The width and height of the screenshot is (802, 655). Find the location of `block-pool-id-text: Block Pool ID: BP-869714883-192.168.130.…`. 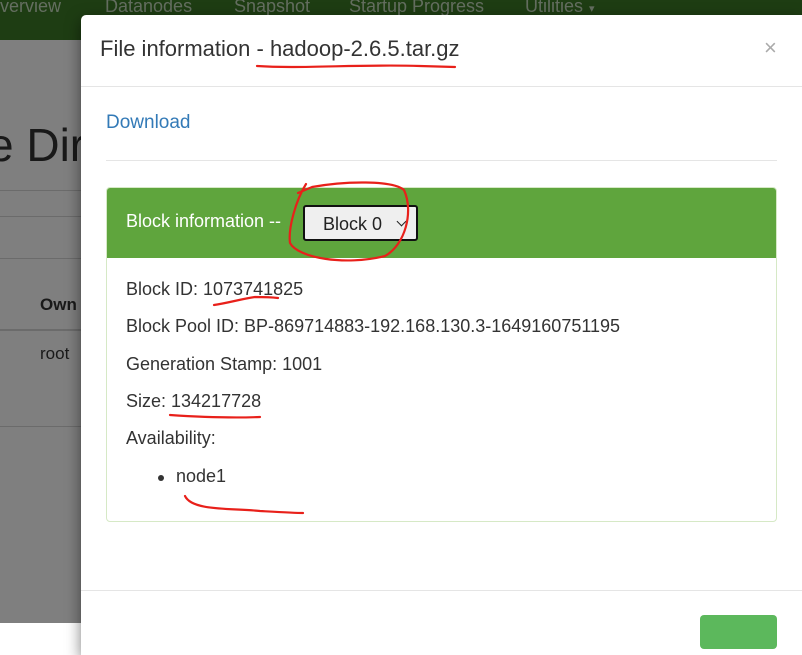

block-pool-id-text: Block Pool ID: BP-869714883-192.168.130.… is located at coordinates (373, 326).